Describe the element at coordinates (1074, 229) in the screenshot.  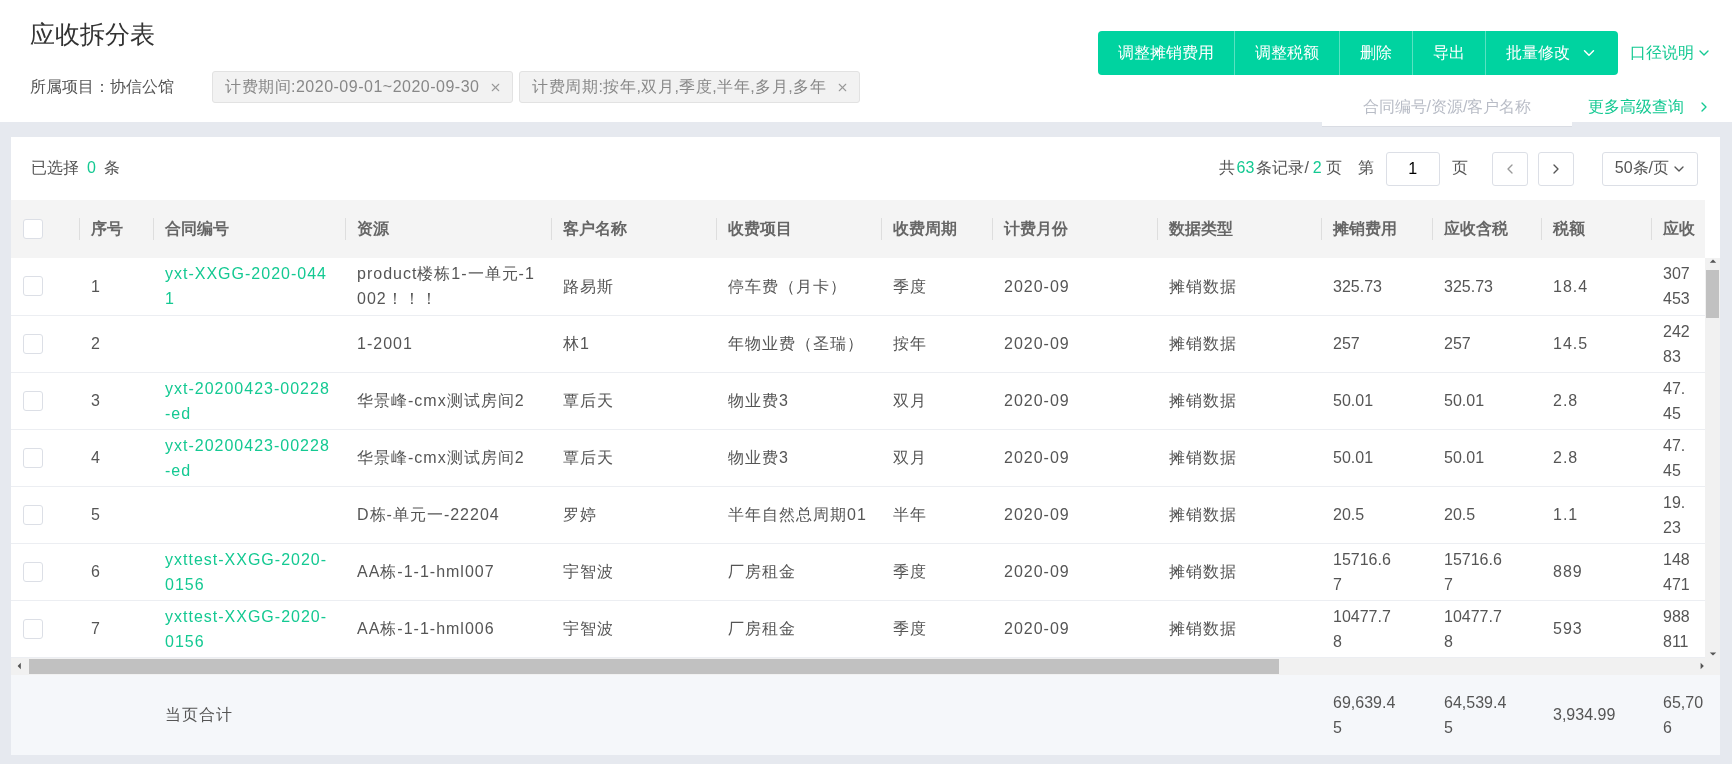
I see `column-header: 计费月份` at that location.